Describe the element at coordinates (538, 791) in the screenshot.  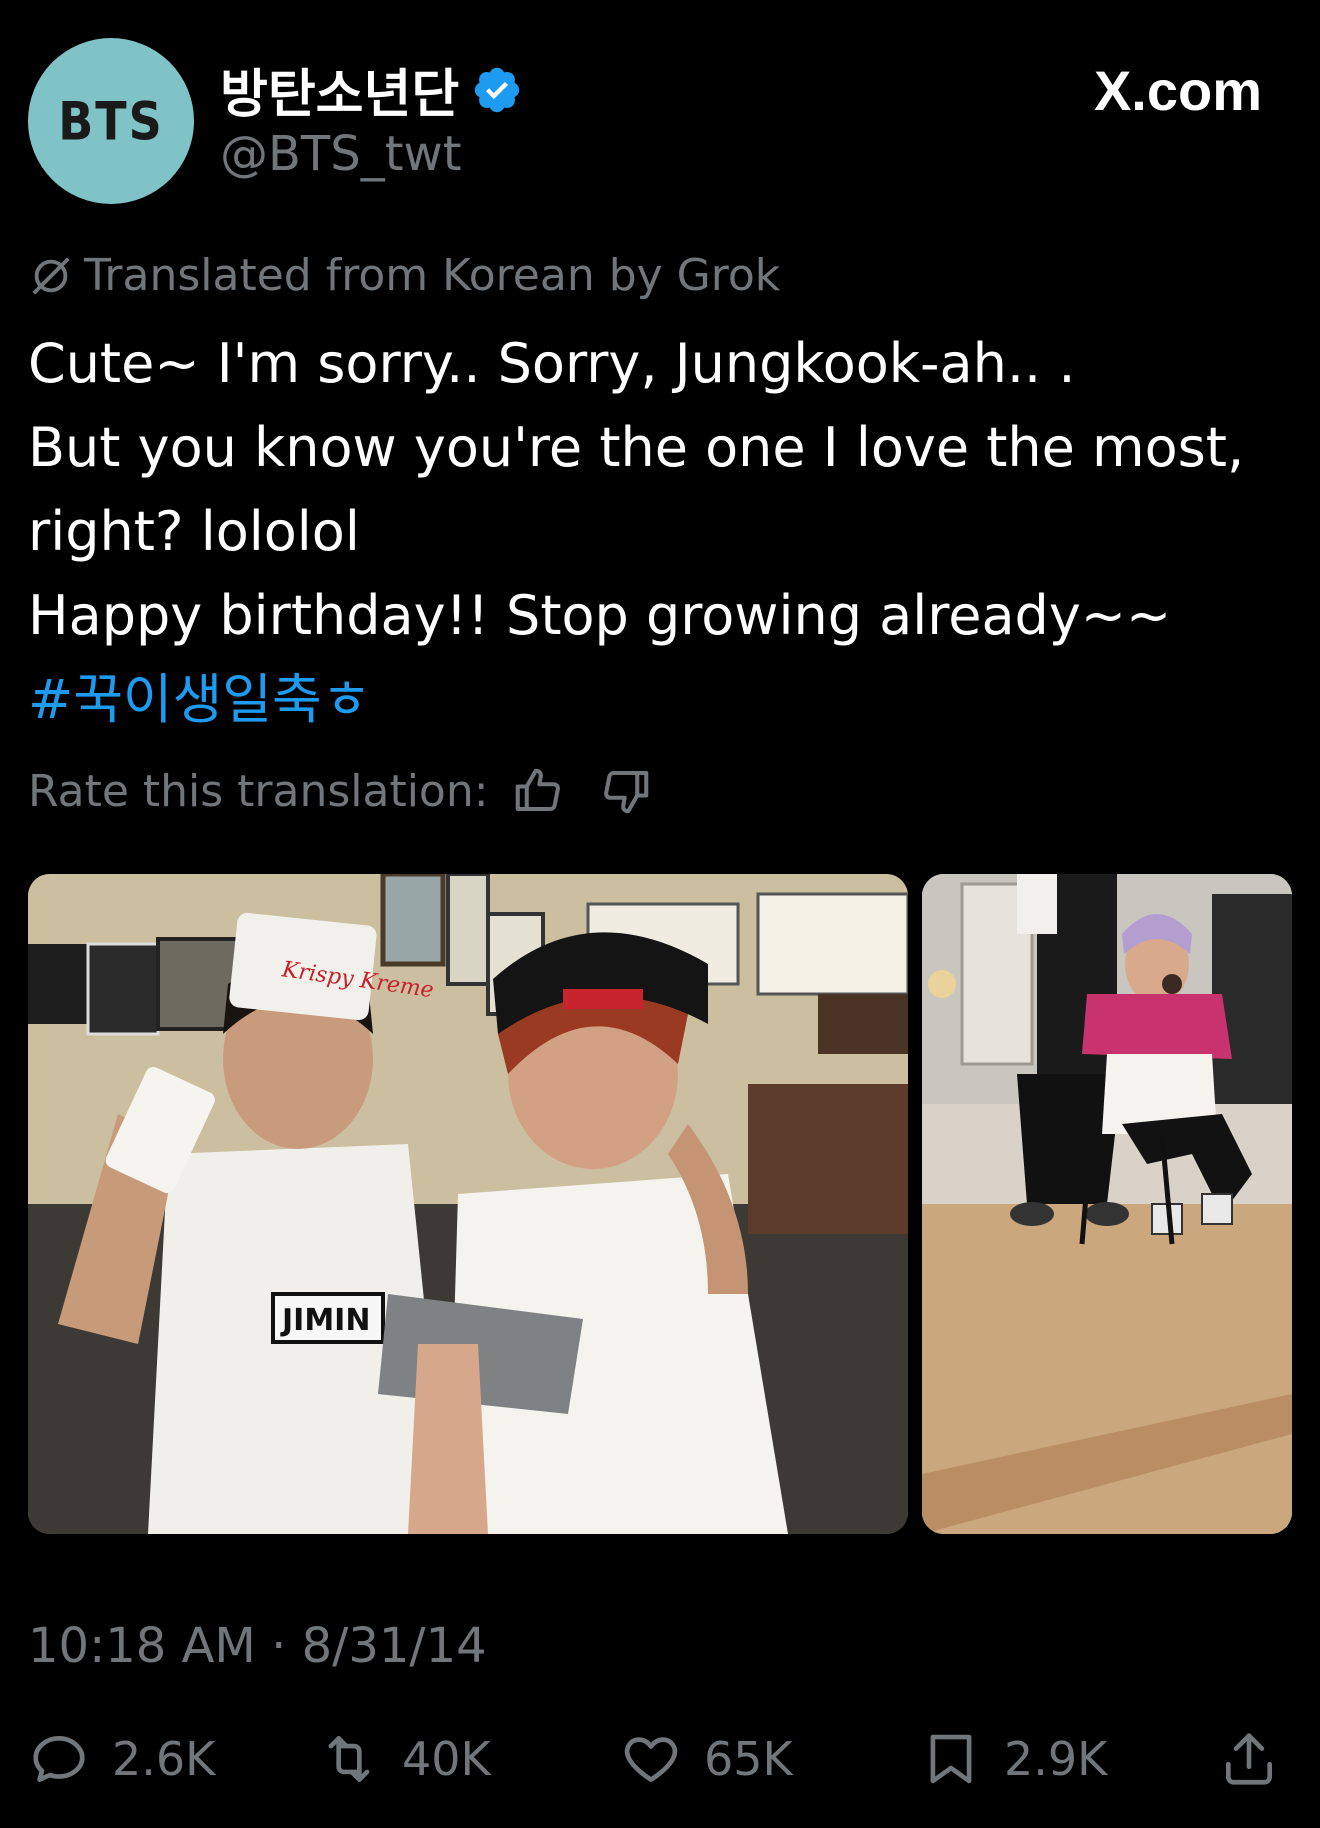
I see `thumbs-up-icon` at that location.